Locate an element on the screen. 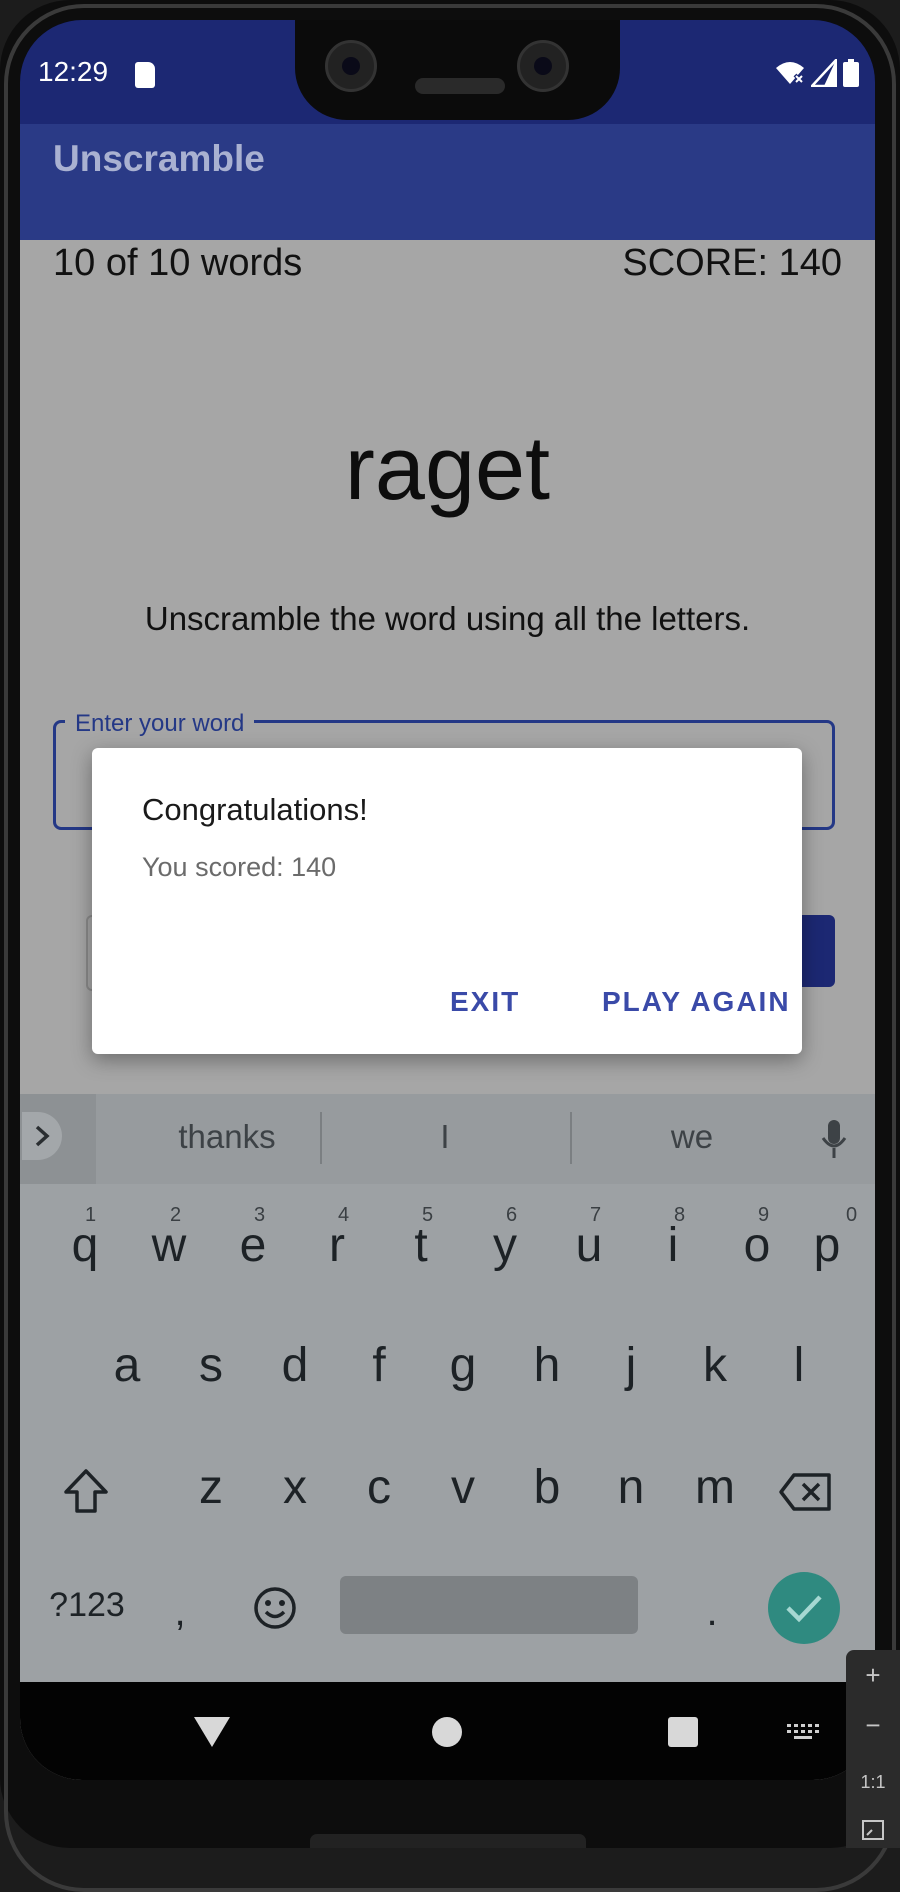 The height and width of the screenshot is (1892, 900). key-g: g is located at coordinates (463, 1365).